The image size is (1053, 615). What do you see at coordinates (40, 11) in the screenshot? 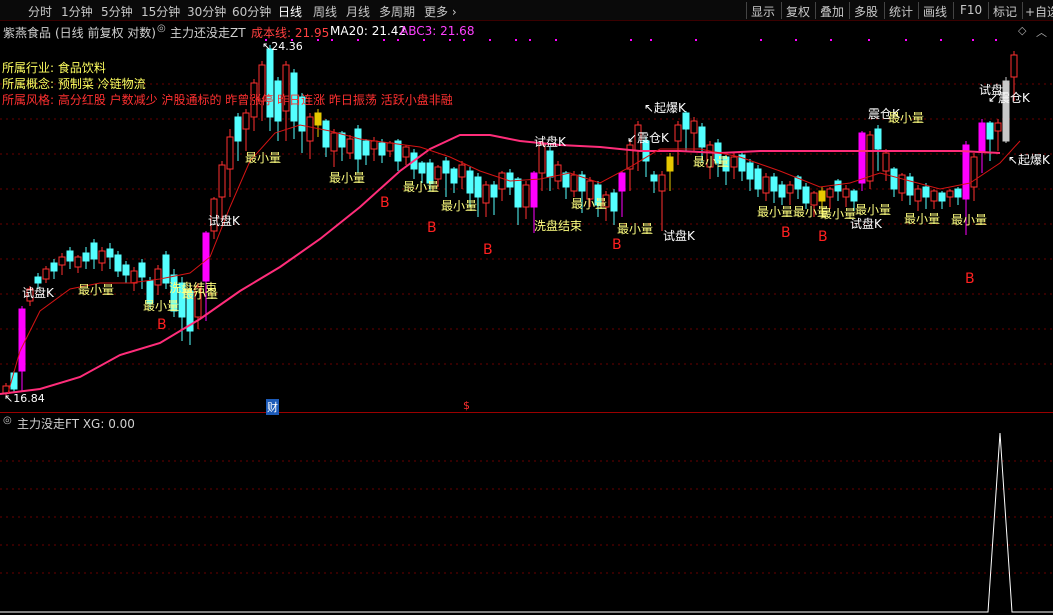
I see `period-tab-timeshare: 分时` at bounding box center [40, 11].